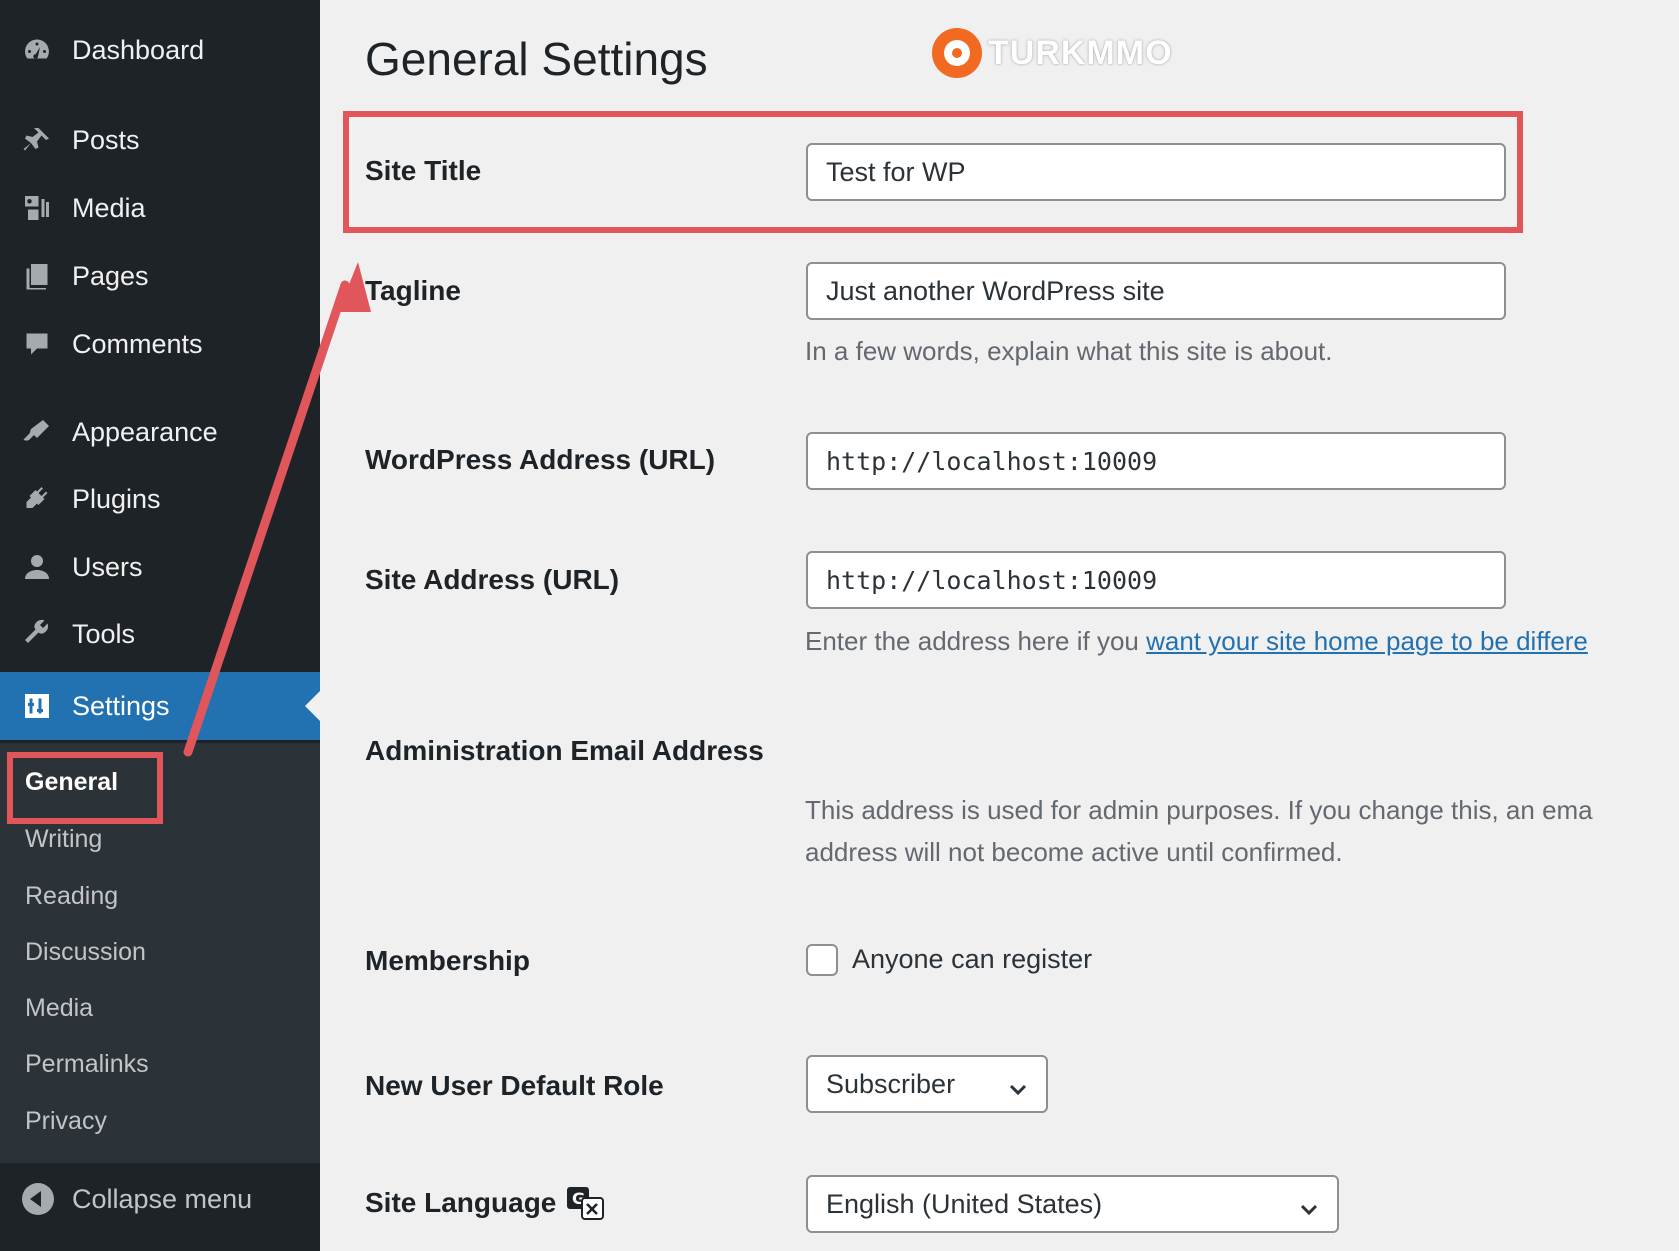 Image resolution: width=1679 pixels, height=1251 pixels. Describe the element at coordinates (37, 706) in the screenshot. I see `settings-icon` at that location.